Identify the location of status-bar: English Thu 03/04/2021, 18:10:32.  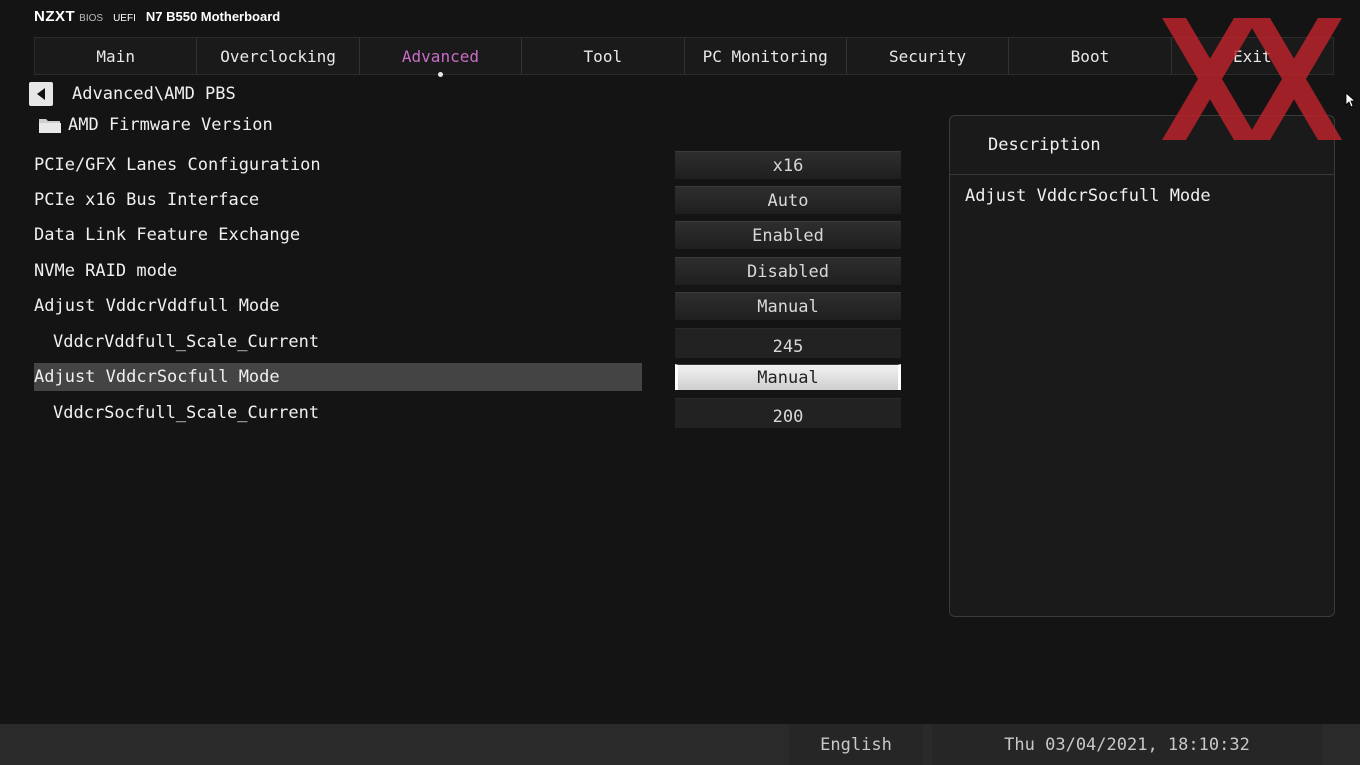
(680, 744).